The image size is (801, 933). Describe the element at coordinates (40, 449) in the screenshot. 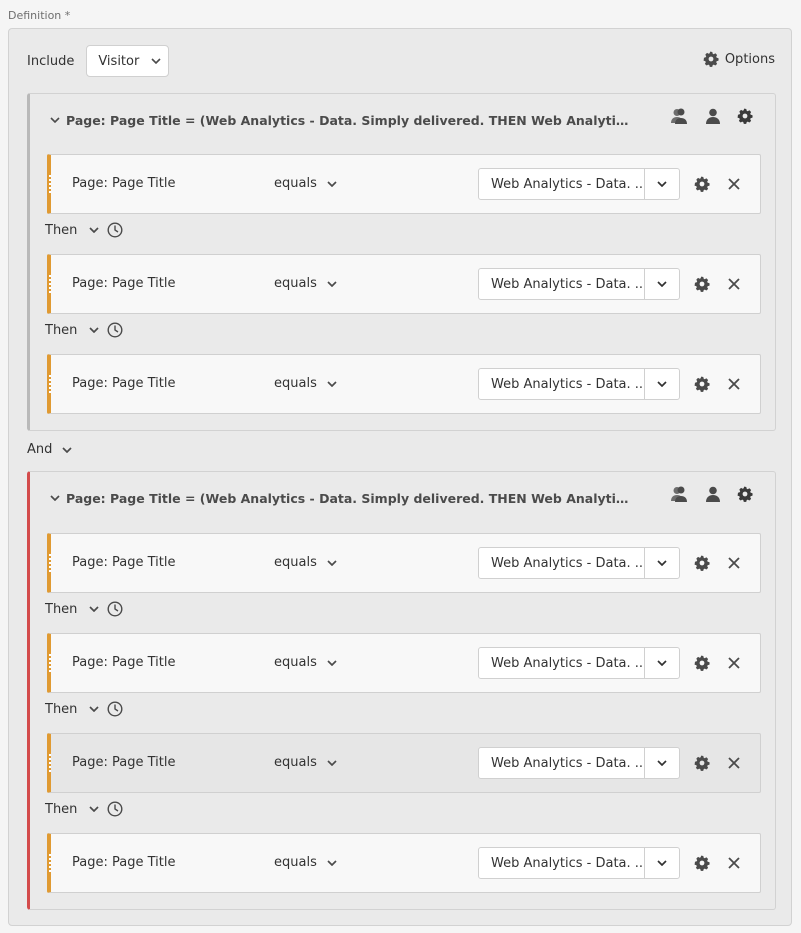

I see `connector-label: And` at that location.